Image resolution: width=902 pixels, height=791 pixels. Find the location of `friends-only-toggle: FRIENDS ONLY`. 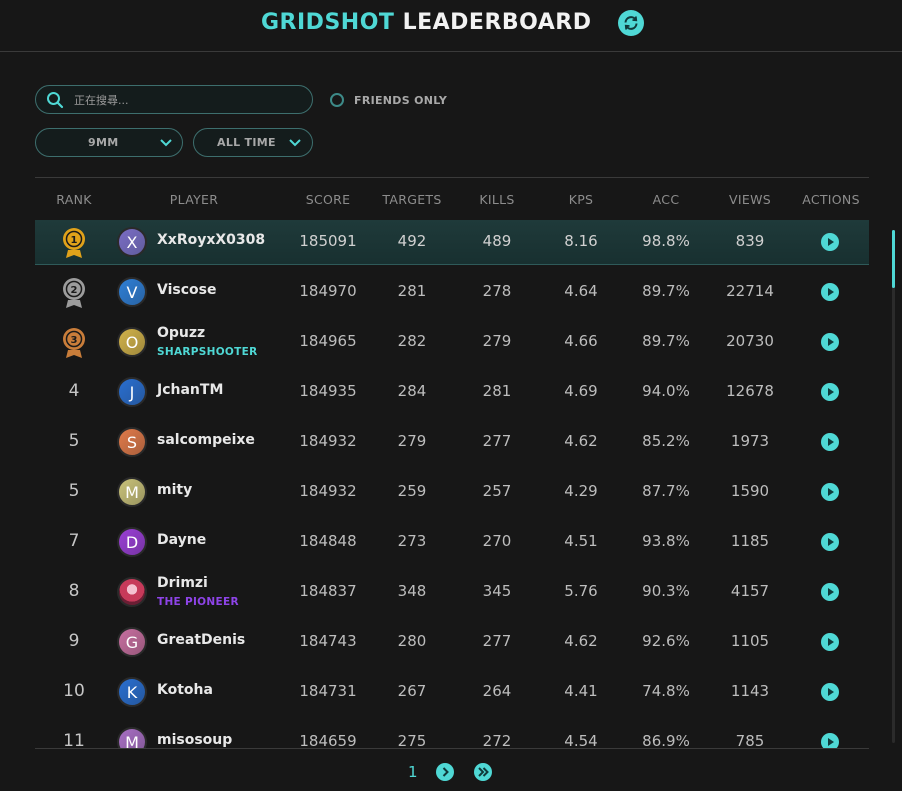

friends-only-toggle: FRIENDS ONLY is located at coordinates (388, 100).